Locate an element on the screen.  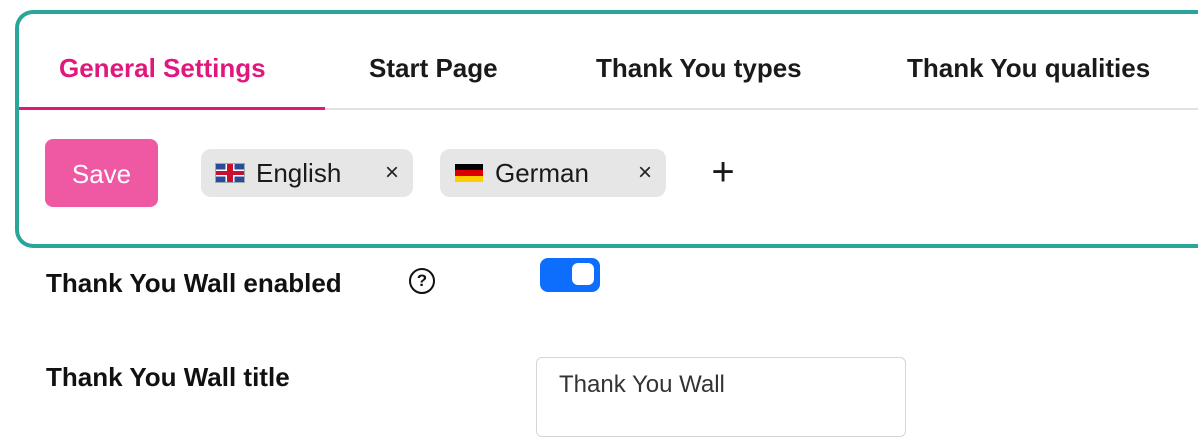
thank-you-wall-enabled-label: Thank You Wall enabled is located at coordinates (194, 283).